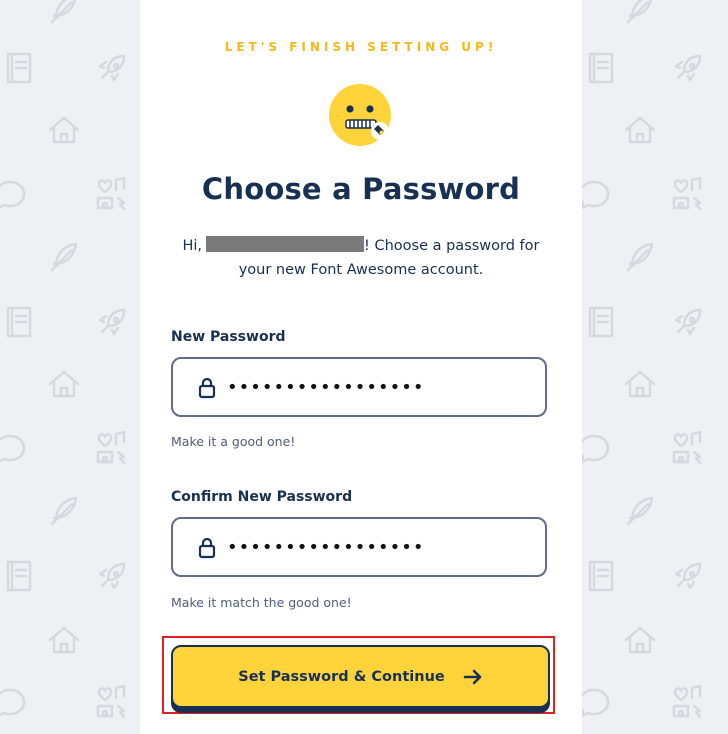 This screenshot has height=734, width=728. What do you see at coordinates (192, 246) in the screenshot?
I see `intro-prefix: Hi,` at bounding box center [192, 246].